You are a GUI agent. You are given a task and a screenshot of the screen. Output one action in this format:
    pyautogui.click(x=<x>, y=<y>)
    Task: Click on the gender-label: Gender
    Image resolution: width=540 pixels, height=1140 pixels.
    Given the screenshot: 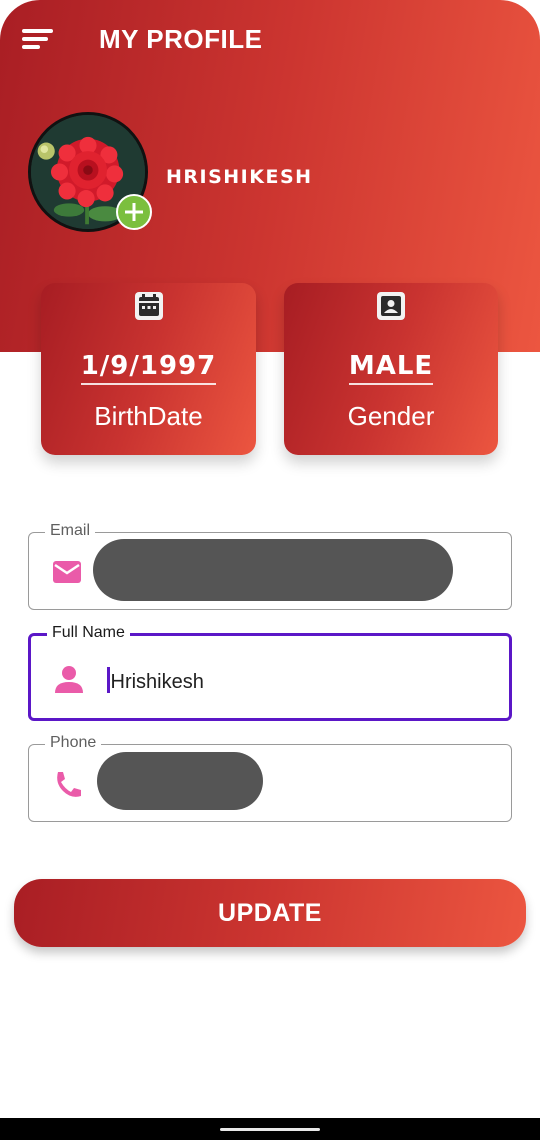 What is the action you would take?
    pyautogui.click(x=391, y=416)
    